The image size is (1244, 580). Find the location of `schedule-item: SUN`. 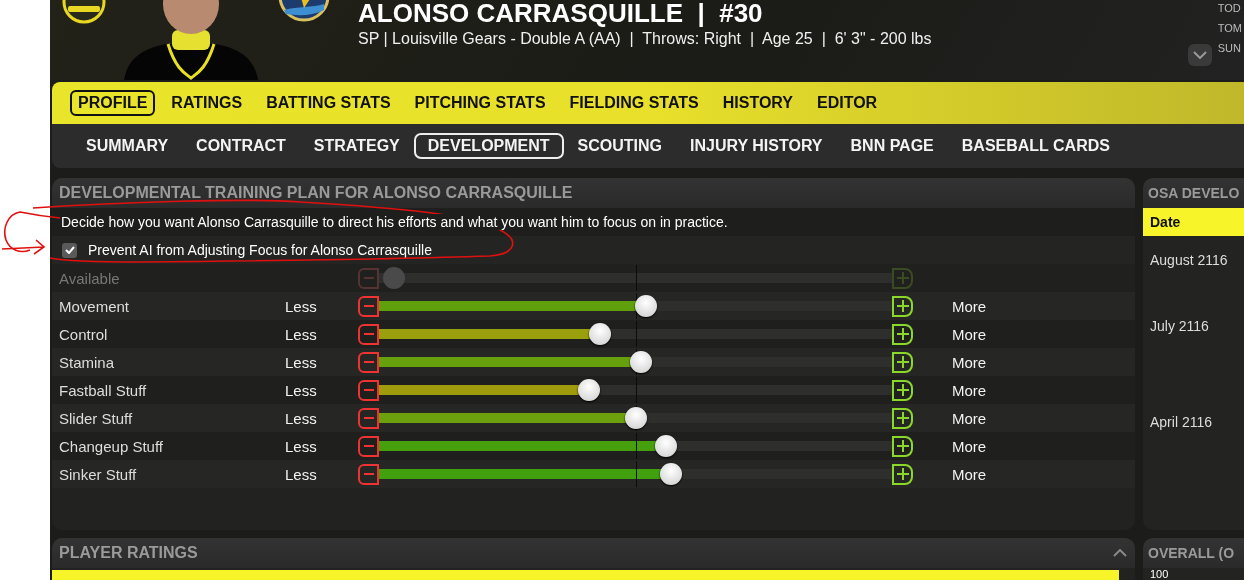

schedule-item: SUN is located at coordinates (1229, 48).